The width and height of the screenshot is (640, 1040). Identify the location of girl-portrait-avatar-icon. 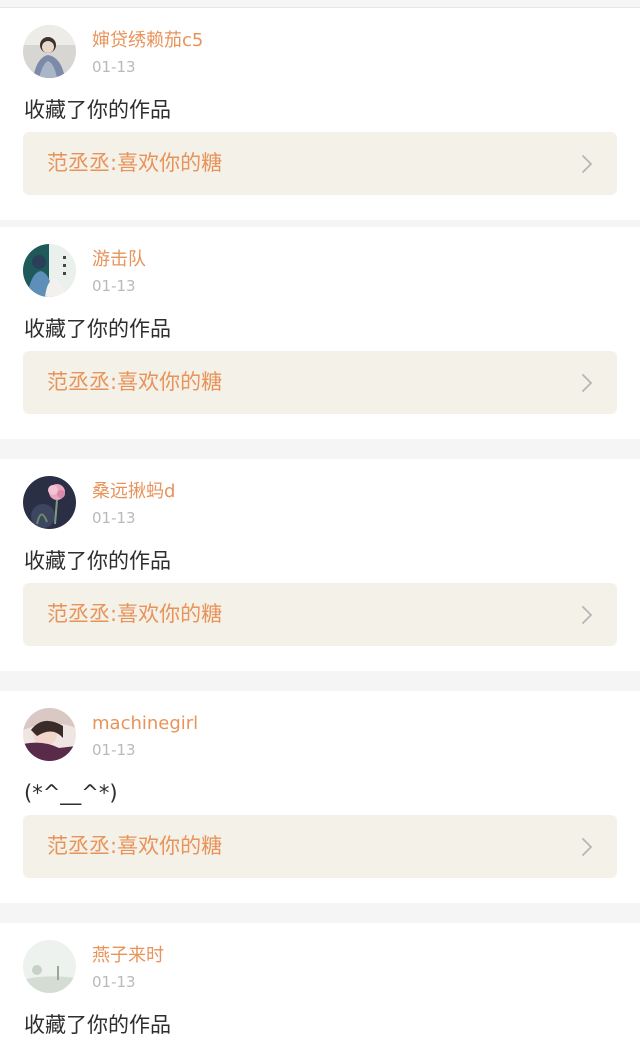
(49, 51).